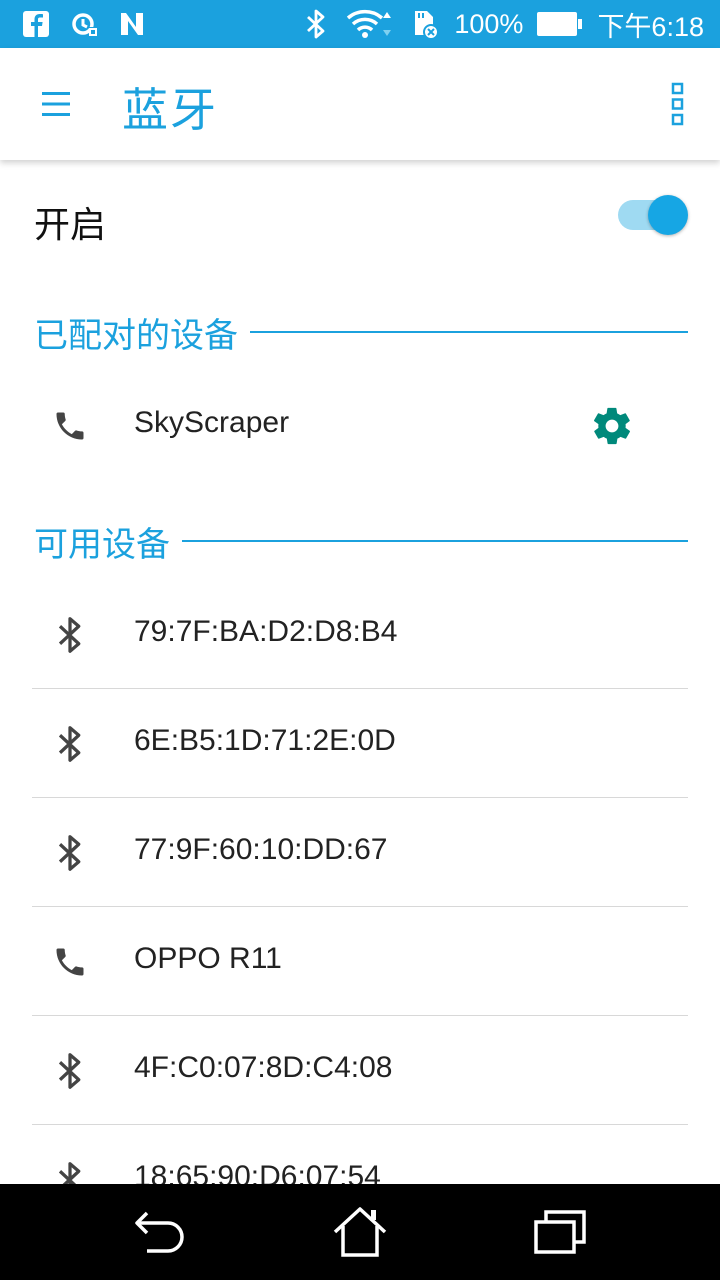 The image size is (720, 1280). I want to click on available-device-row: 6E:B5:1D:71:2E:0D, so click(360, 744).